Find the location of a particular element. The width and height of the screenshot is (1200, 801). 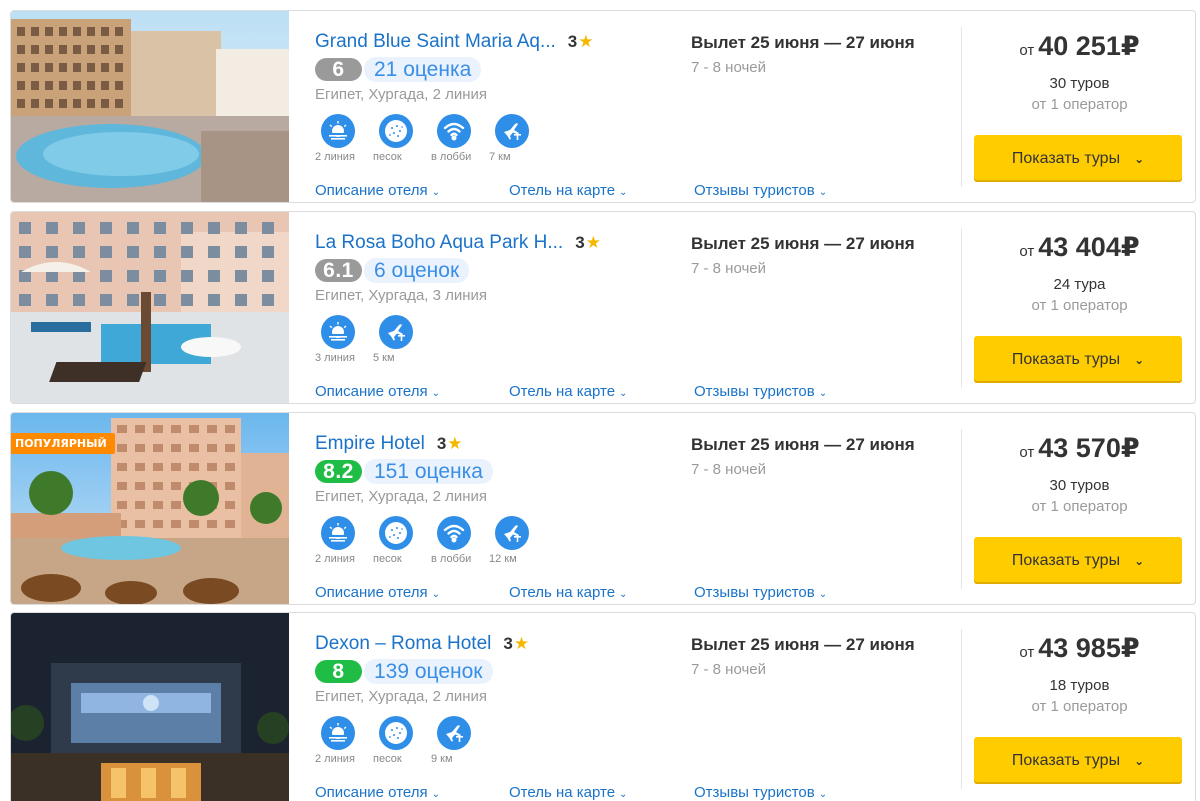

amenity-label: 5 км is located at coordinates (384, 358).